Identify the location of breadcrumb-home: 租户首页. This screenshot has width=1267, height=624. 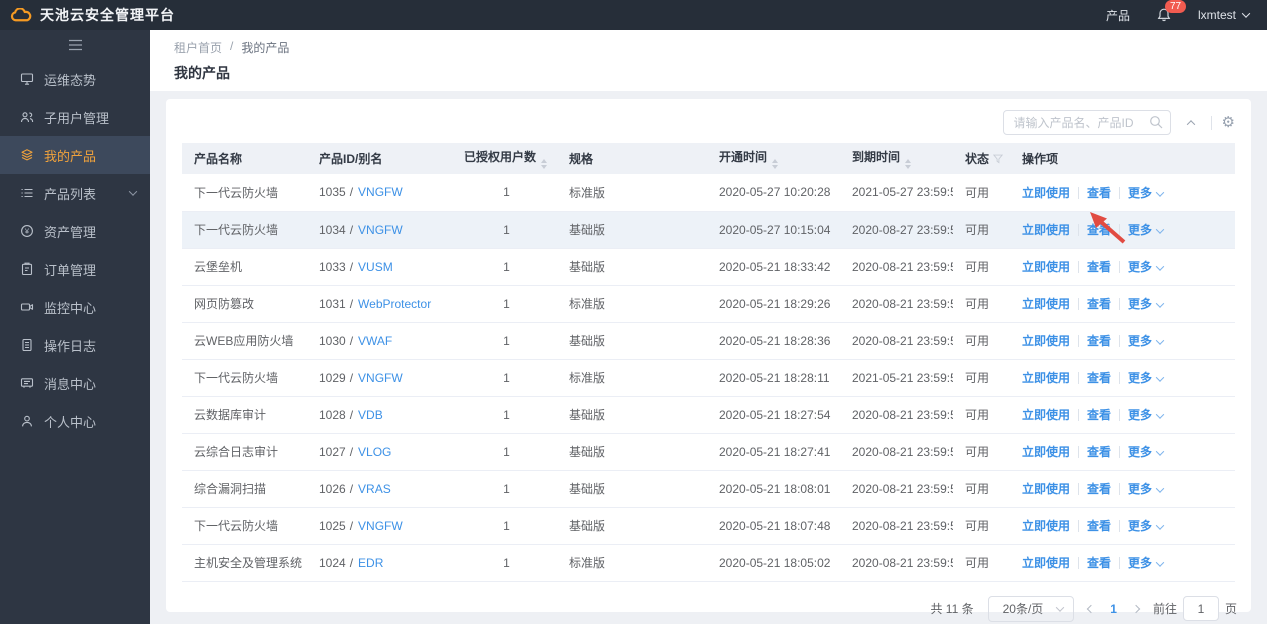
(198, 47).